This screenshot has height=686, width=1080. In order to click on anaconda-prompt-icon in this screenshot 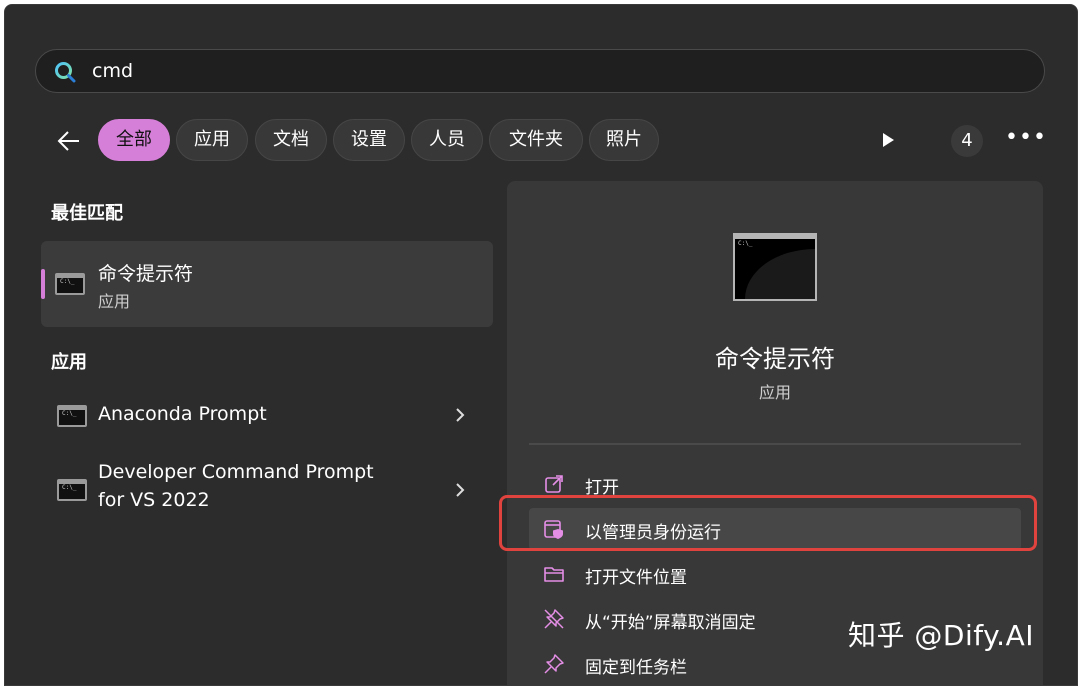, I will do `click(72, 416)`.